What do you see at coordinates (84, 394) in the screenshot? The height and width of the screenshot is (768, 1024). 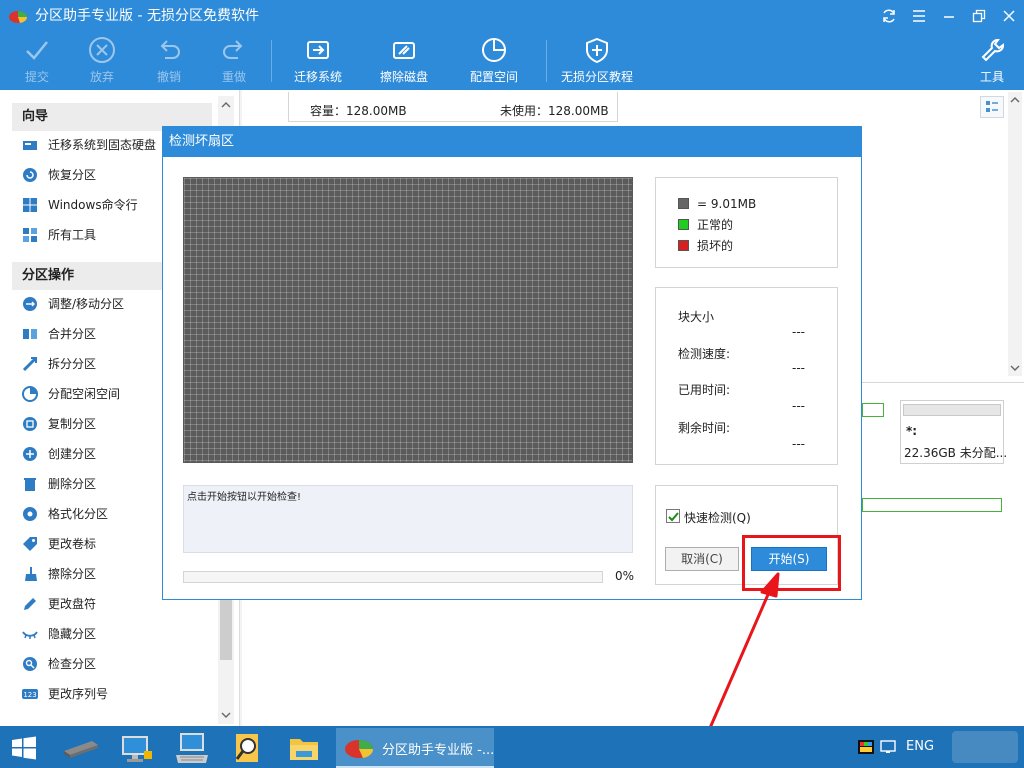 I see `sidebar-item-label: 分配空闲空间` at bounding box center [84, 394].